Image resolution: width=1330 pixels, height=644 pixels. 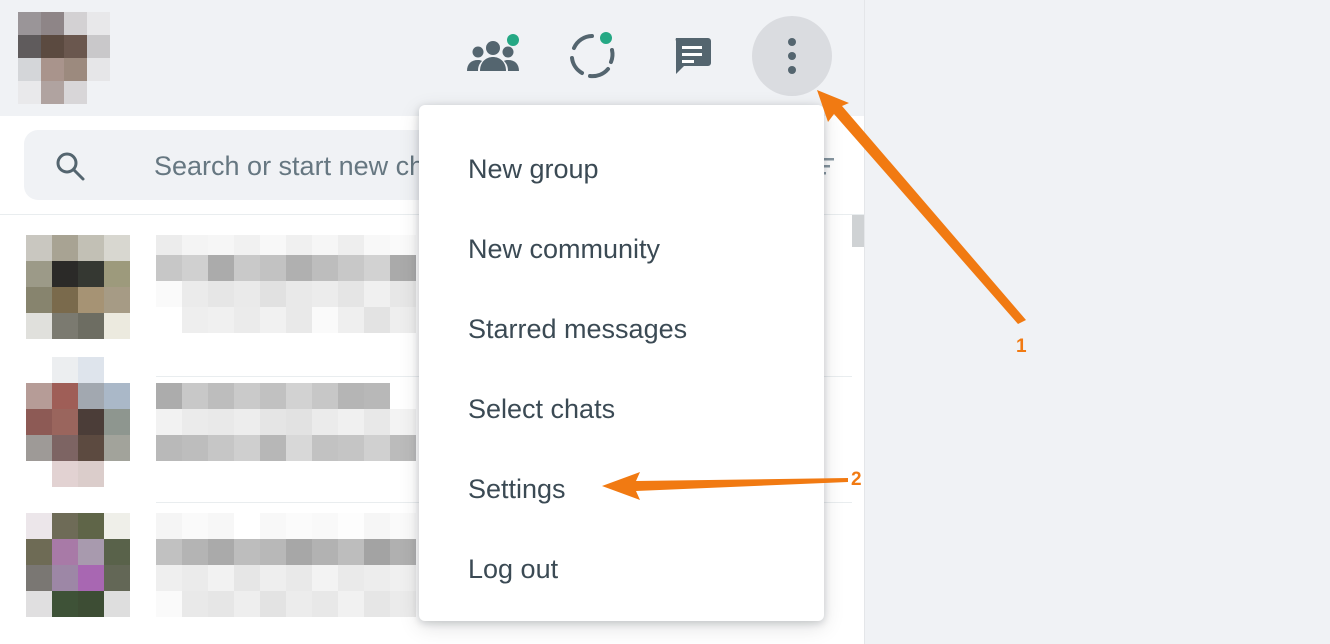 What do you see at coordinates (1021, 346) in the screenshot?
I see `annotation-label-1: 1` at bounding box center [1021, 346].